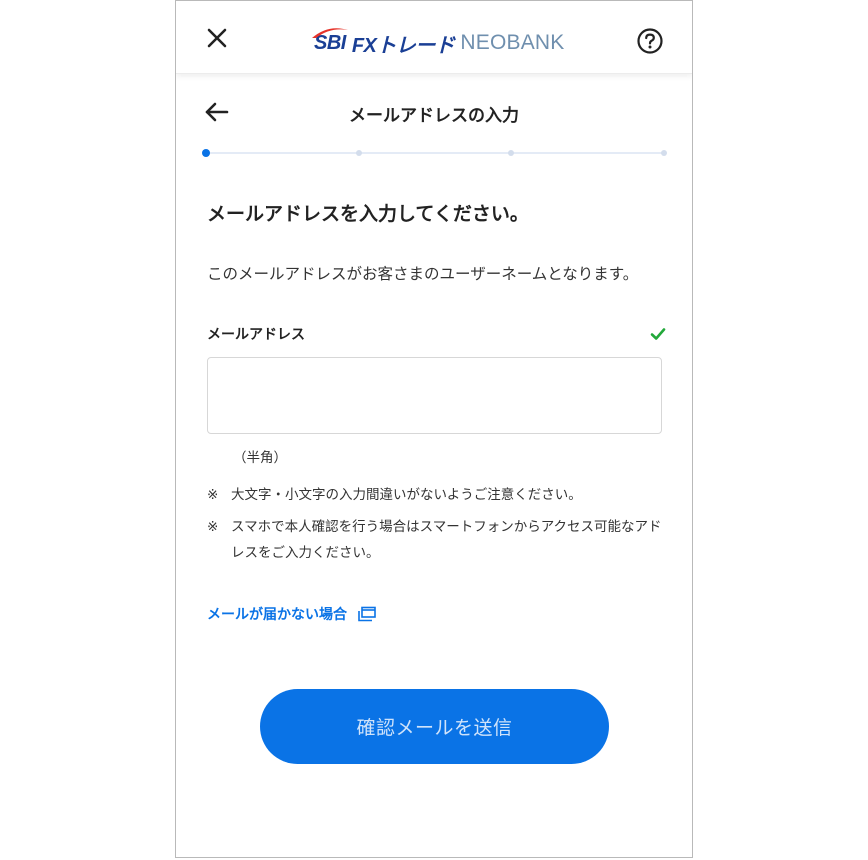 This screenshot has width=868, height=860. Describe the element at coordinates (434, 726) in the screenshot. I see `send-confirmation-email-button: 確認メールを送信` at that location.